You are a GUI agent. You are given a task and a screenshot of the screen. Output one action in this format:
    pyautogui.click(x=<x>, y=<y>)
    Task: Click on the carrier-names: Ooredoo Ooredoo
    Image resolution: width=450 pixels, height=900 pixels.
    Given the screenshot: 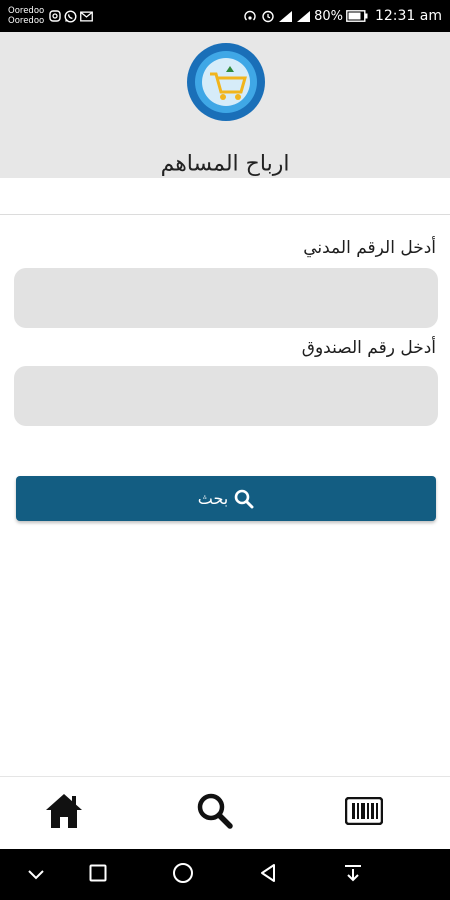 What is the action you would take?
    pyautogui.click(x=26, y=16)
    